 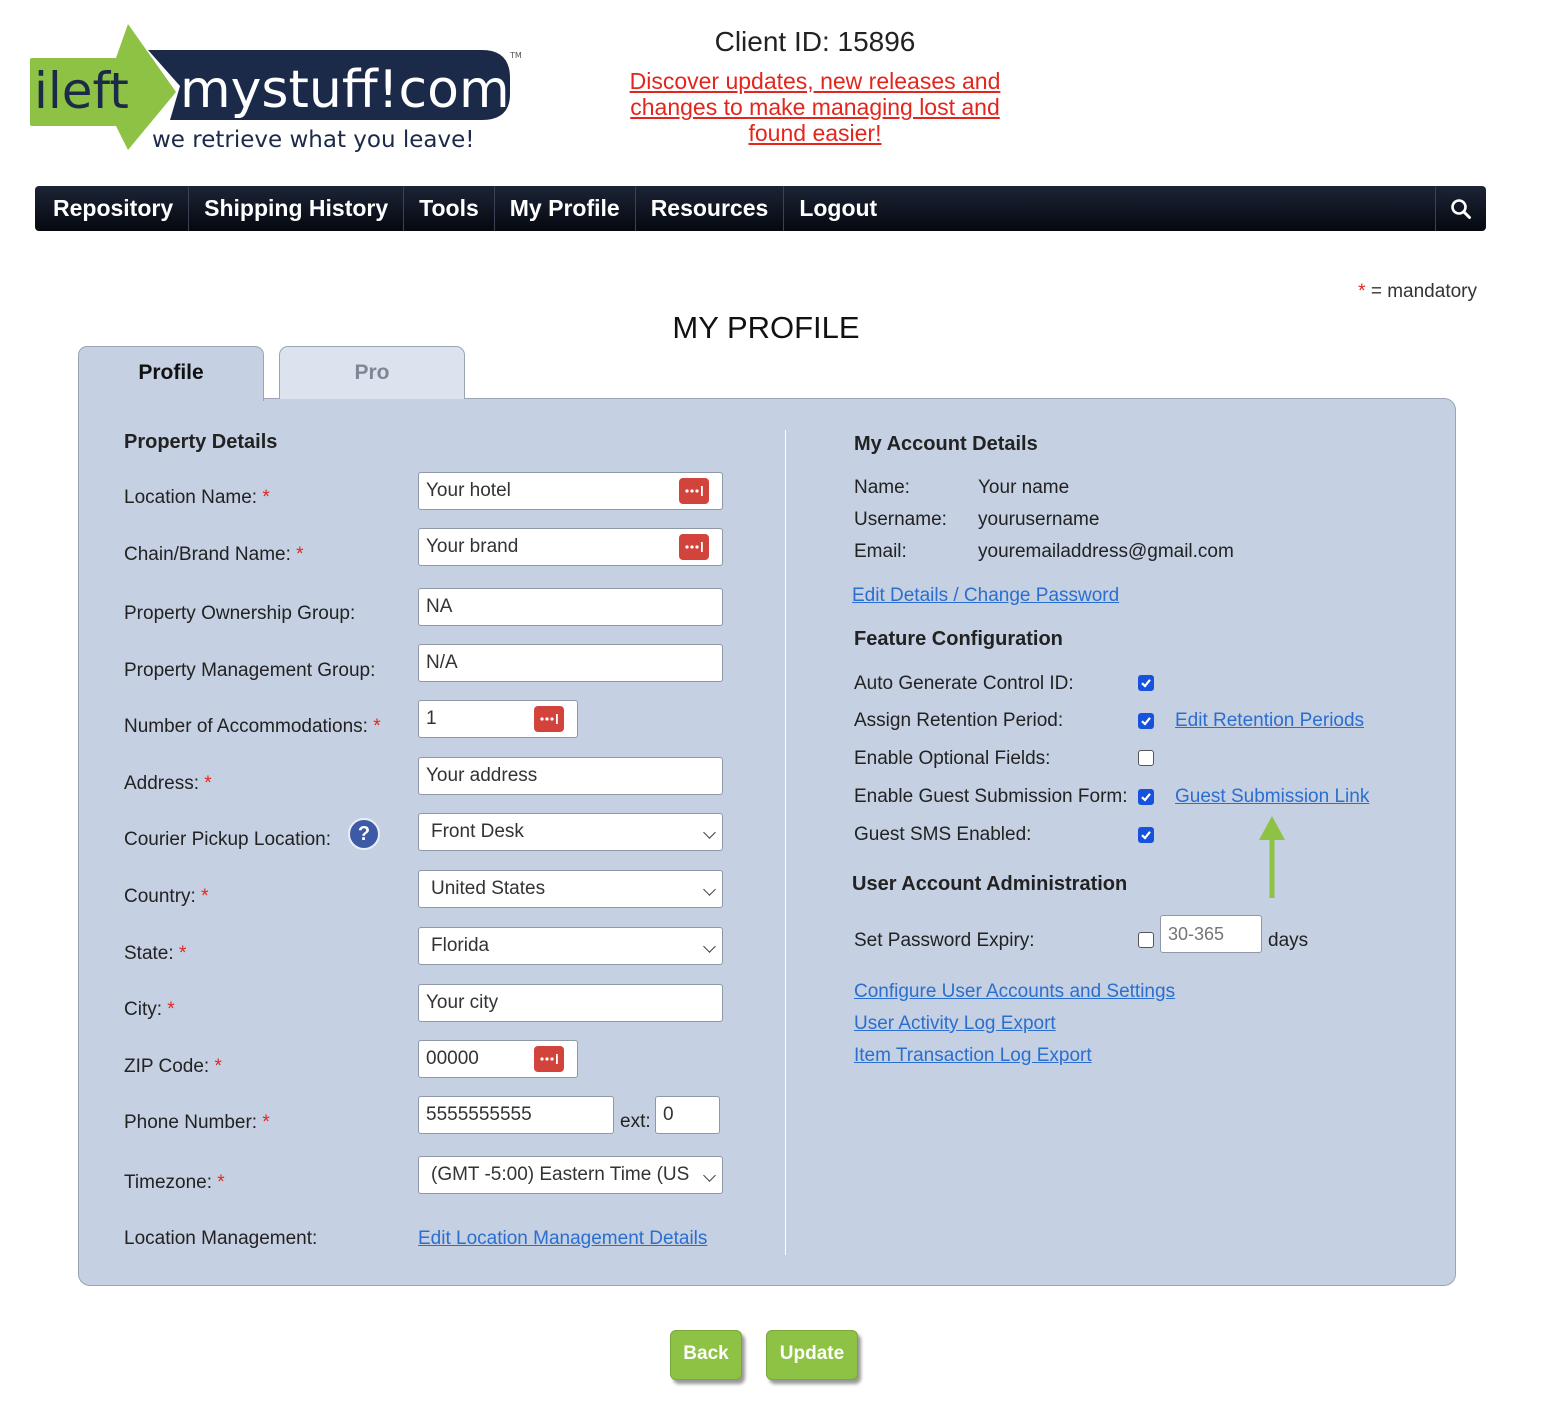 What do you see at coordinates (880, 551) in the screenshot?
I see `email-label: Email:` at bounding box center [880, 551].